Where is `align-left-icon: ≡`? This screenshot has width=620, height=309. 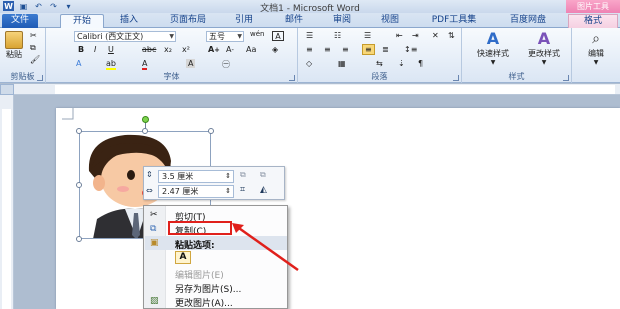
align-left-icon: ≡ is located at coordinates (309, 49).